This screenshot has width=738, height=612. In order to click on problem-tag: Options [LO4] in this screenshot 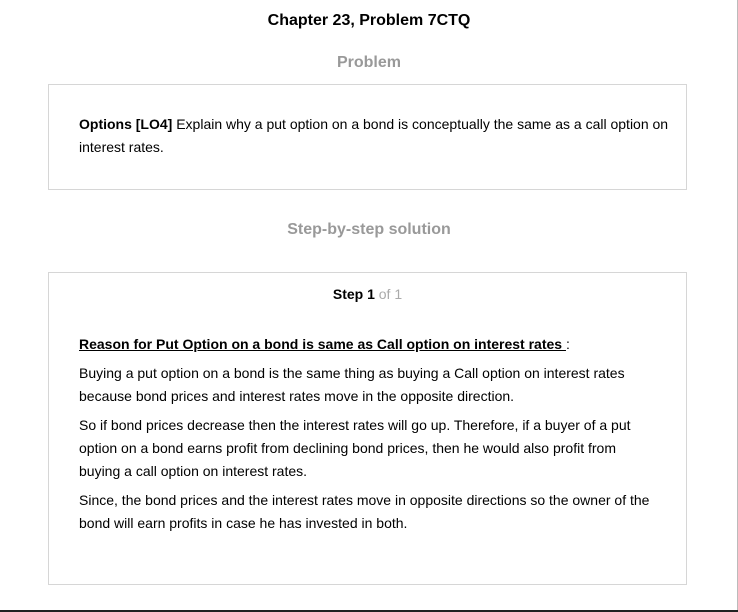, I will do `click(126, 124)`.